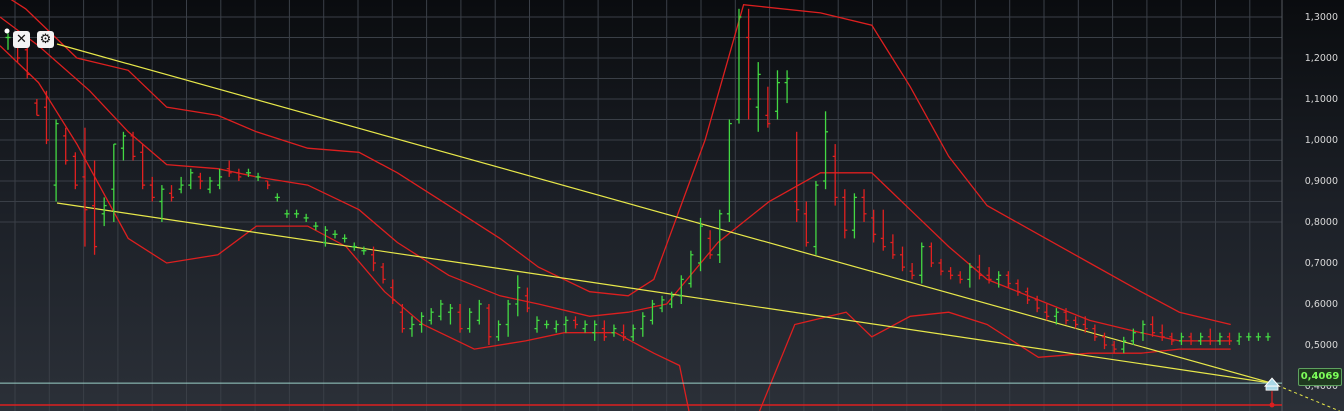 The image size is (1344, 411). I want to click on y-tick-label: 0,5000, so click(1321, 345).